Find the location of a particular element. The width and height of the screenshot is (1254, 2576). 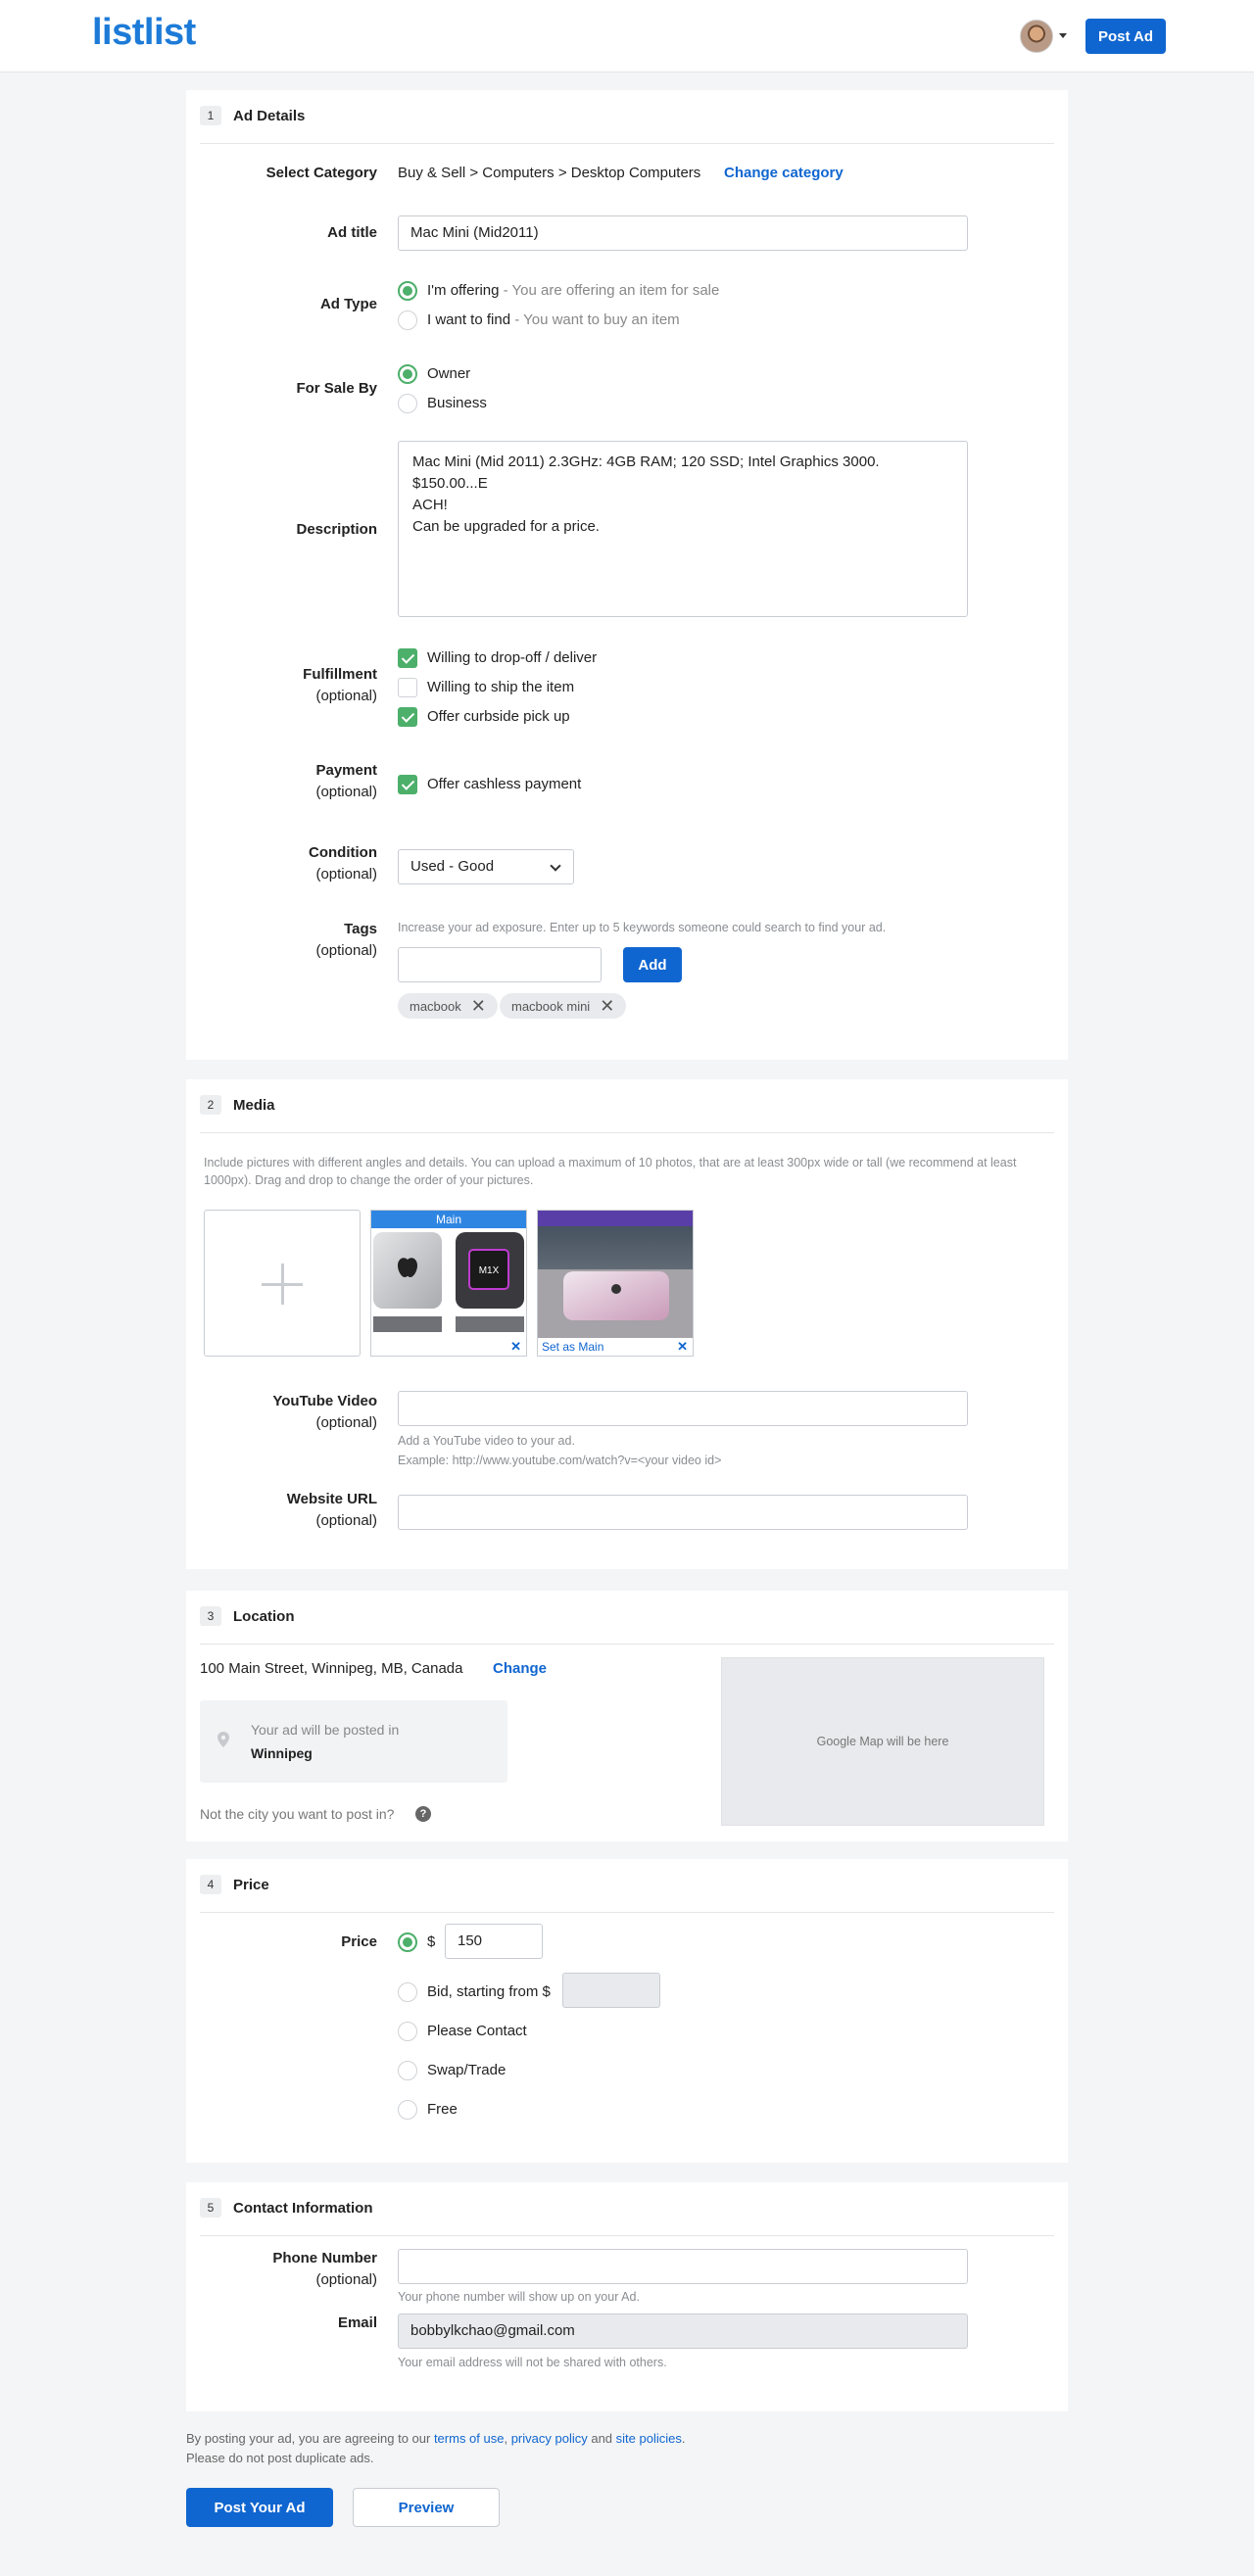

section-title: Contact Information is located at coordinates (303, 2208).